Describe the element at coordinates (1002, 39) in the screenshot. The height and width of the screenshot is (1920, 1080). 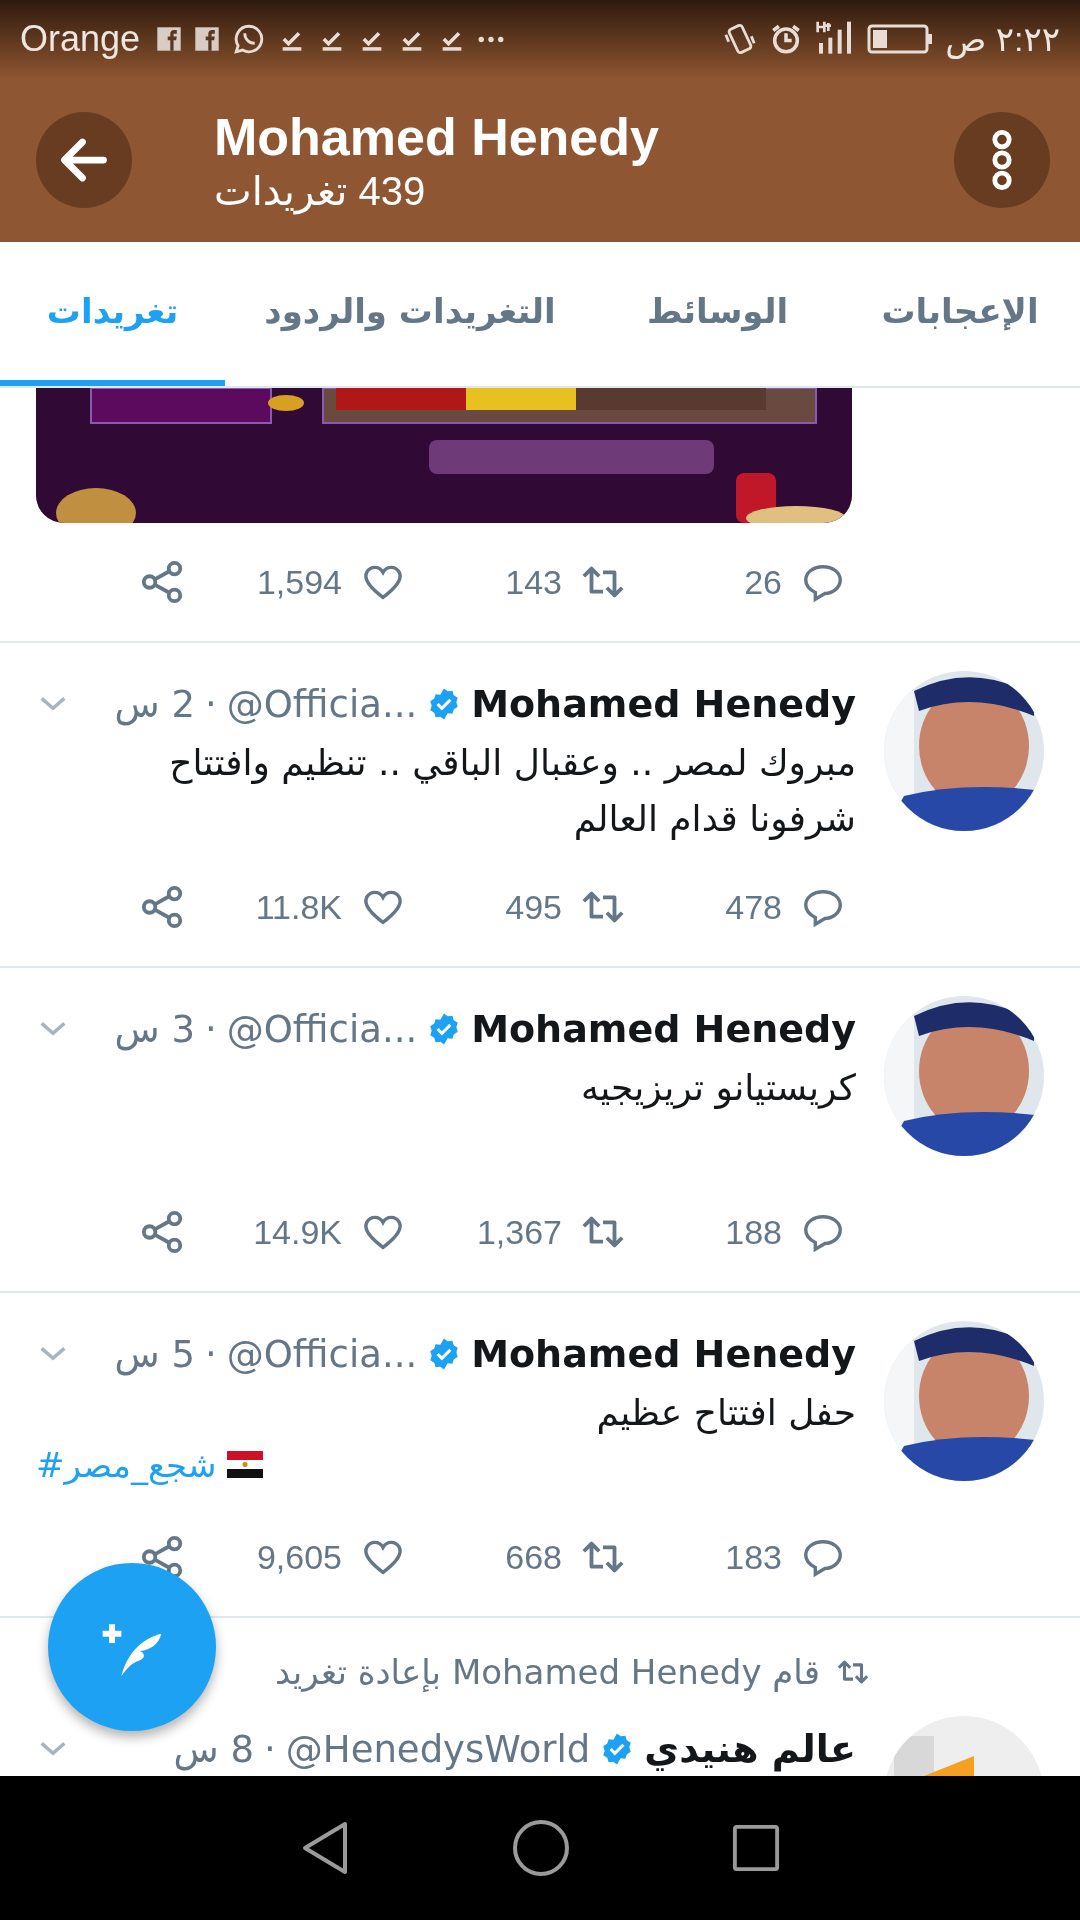
I see `clock: ٢:٢٢ ص` at that location.